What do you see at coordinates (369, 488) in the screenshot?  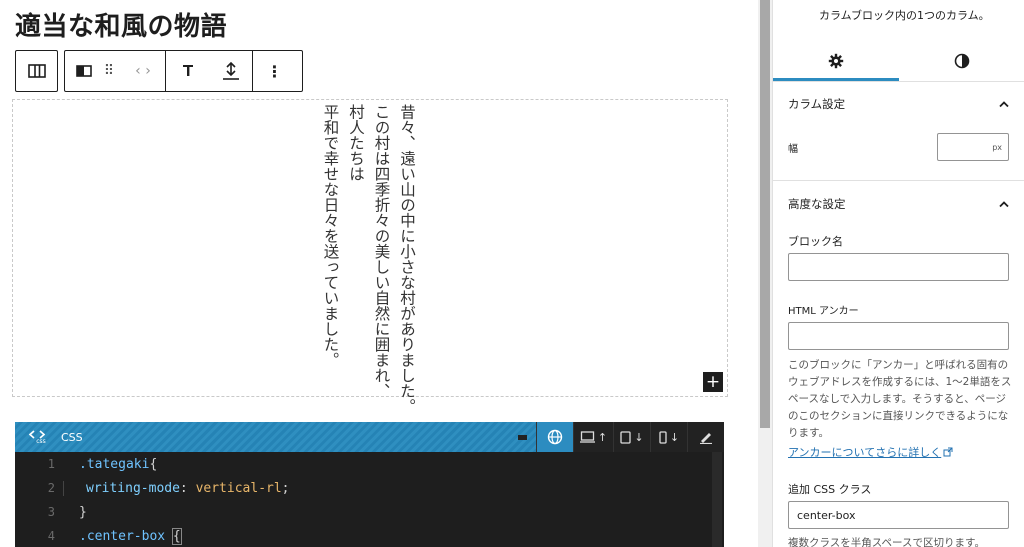 I see `code-line: 2 writing-mode: vertical-rl;` at bounding box center [369, 488].